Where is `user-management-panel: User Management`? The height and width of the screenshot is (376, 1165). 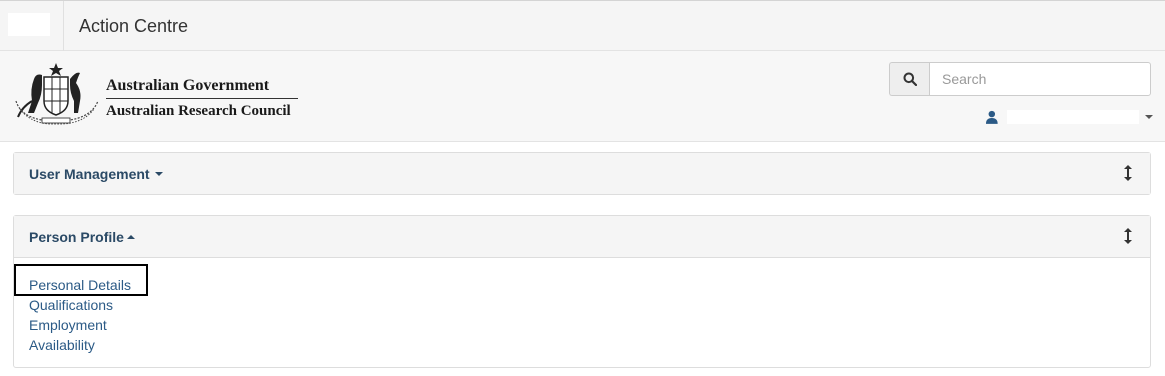
user-management-panel: User Management is located at coordinates (582, 173).